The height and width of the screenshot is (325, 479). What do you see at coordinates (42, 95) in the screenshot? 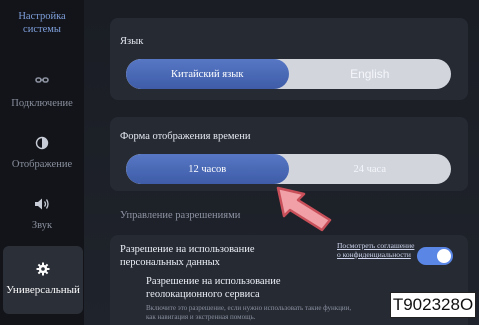
I see `sidebar-item-connection: Подключение` at bounding box center [42, 95].